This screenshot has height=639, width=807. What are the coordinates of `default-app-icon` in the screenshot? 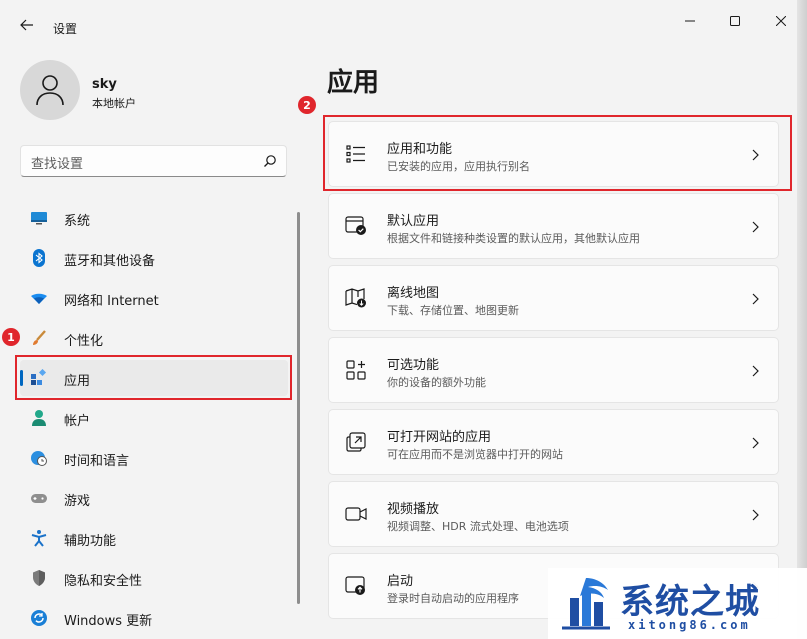 It's located at (356, 226).